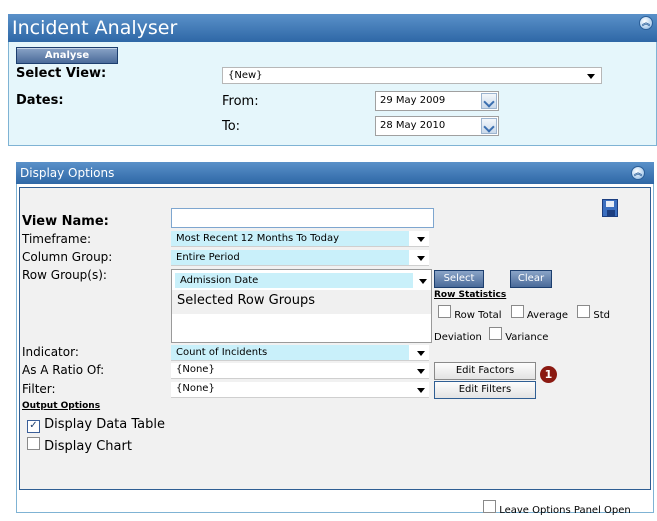 Image resolution: width=657 pixels, height=521 pixels. I want to click on row-total-label: Row Total, so click(478, 315).